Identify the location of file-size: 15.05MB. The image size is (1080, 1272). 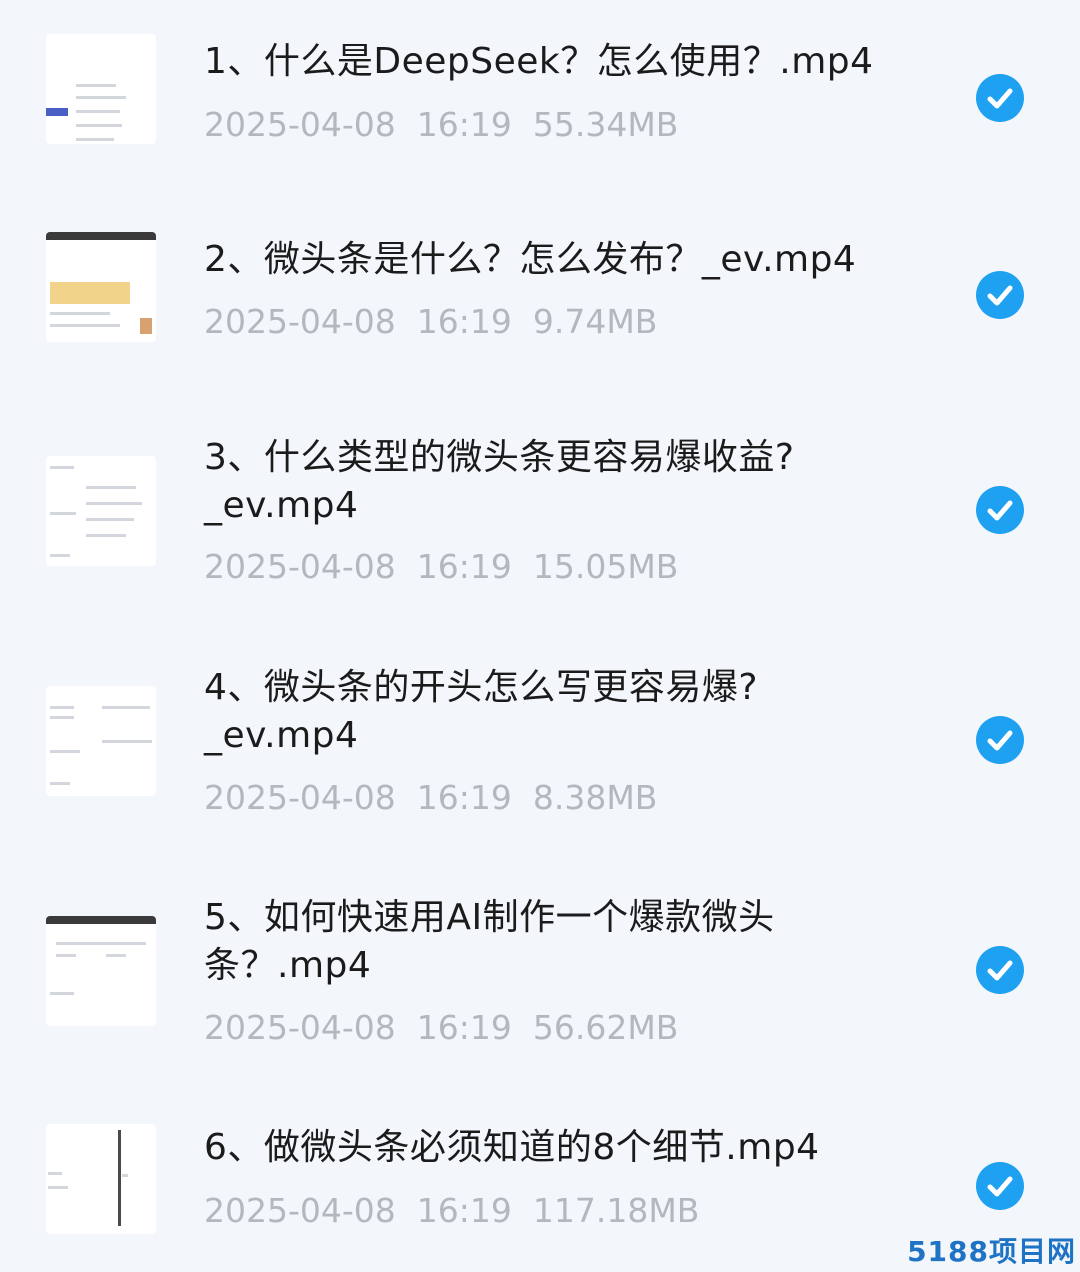
(605, 566).